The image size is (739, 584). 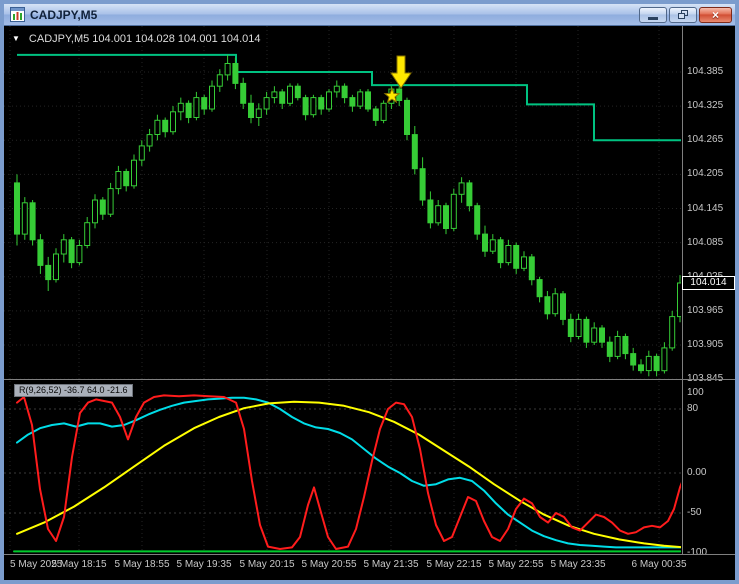 What do you see at coordinates (705, 139) in the screenshot?
I see `price-scale-label: 104.265` at bounding box center [705, 139].